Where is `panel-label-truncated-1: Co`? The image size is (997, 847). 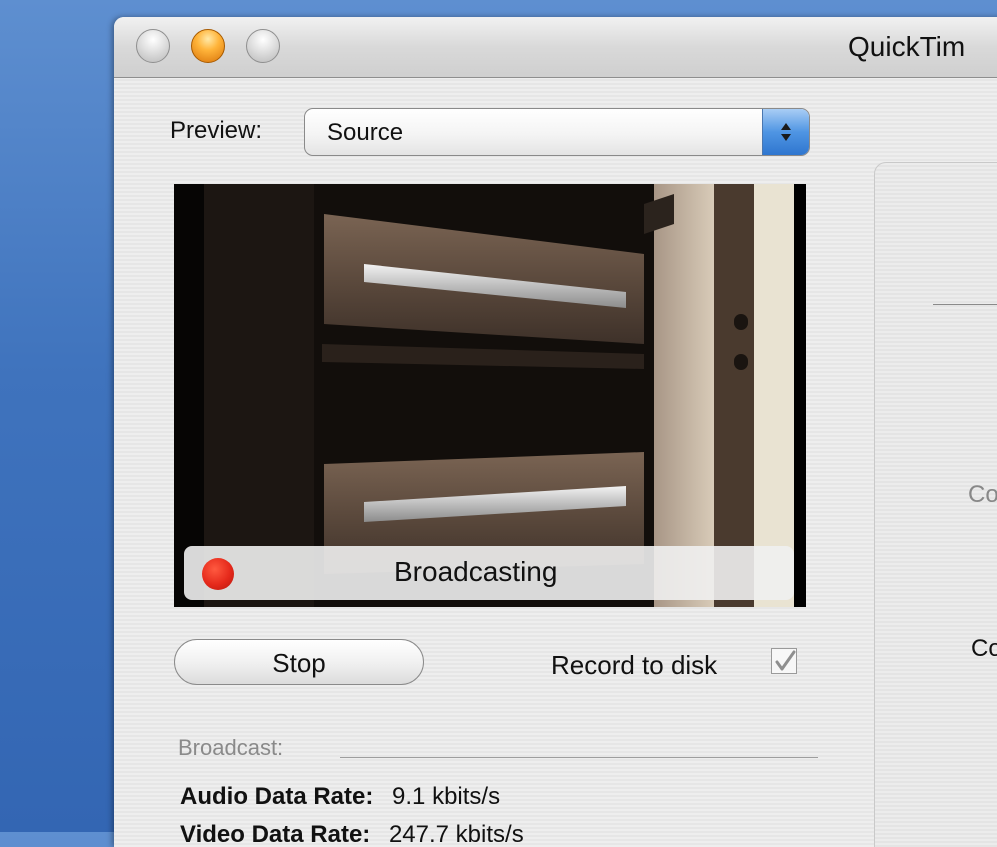 panel-label-truncated-1: Co is located at coordinates (982, 494).